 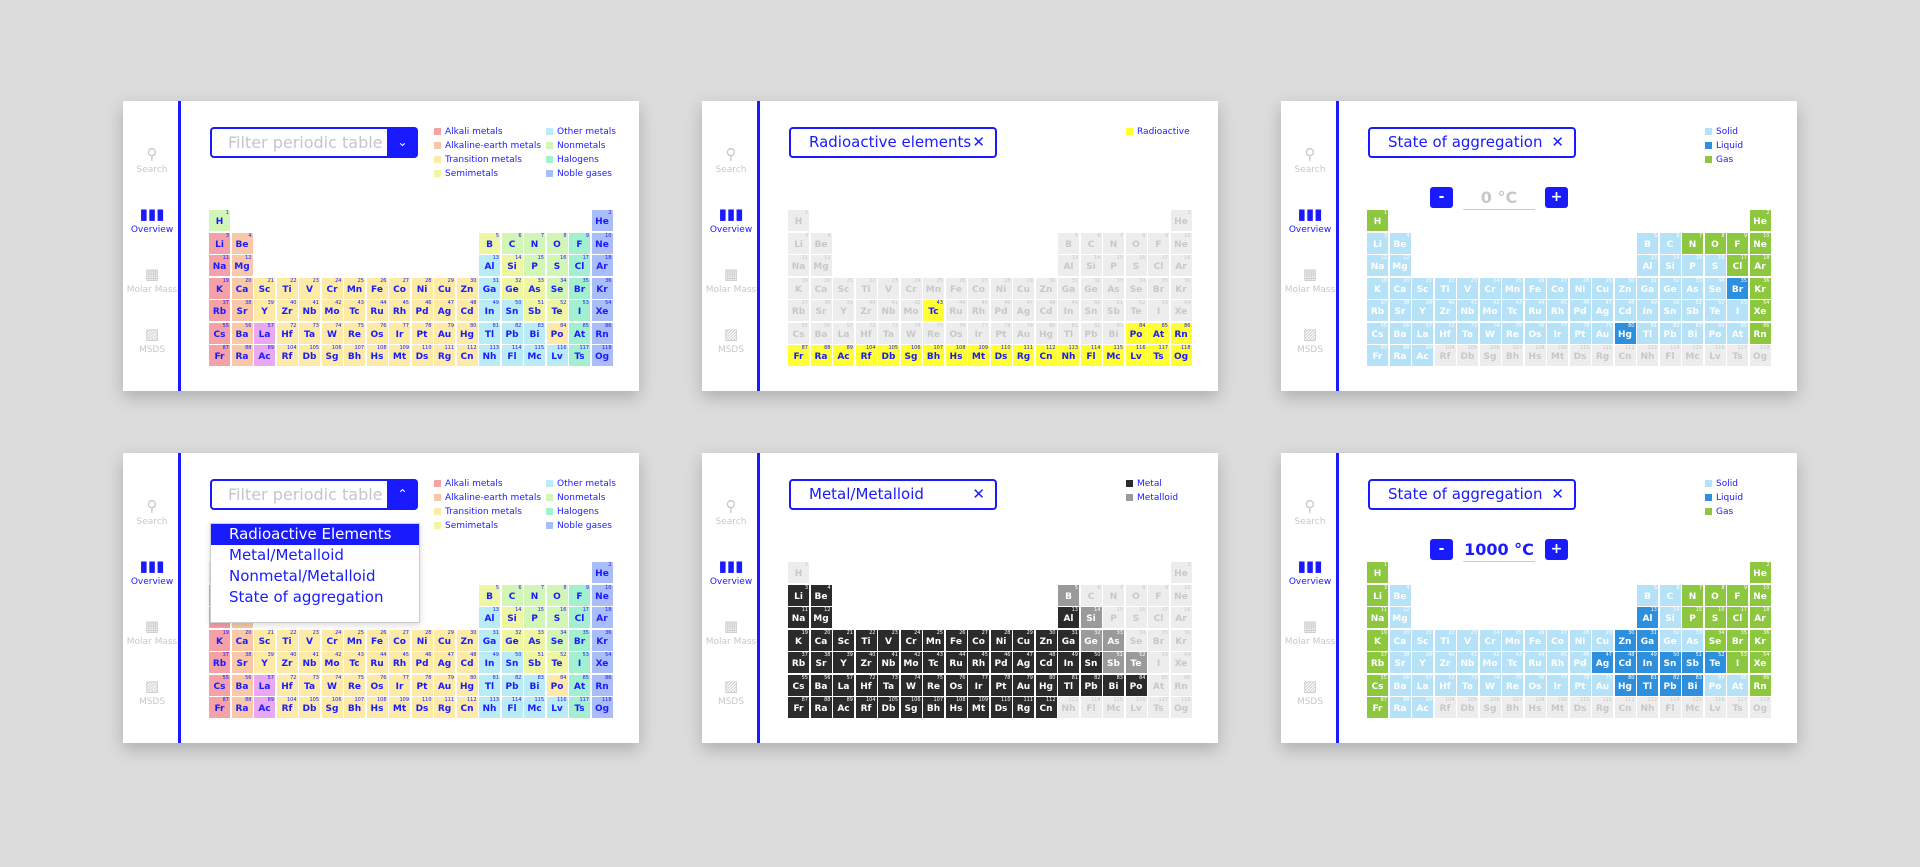 I want to click on element-co: 27 Co, so click(x=978, y=288).